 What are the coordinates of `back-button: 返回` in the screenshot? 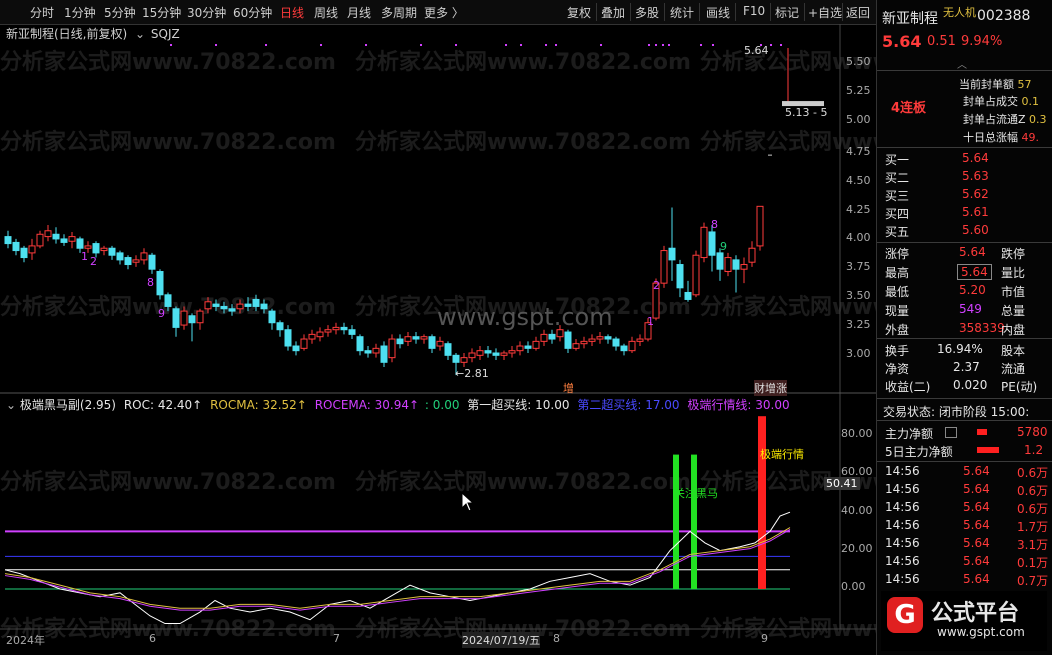 It's located at (858, 12).